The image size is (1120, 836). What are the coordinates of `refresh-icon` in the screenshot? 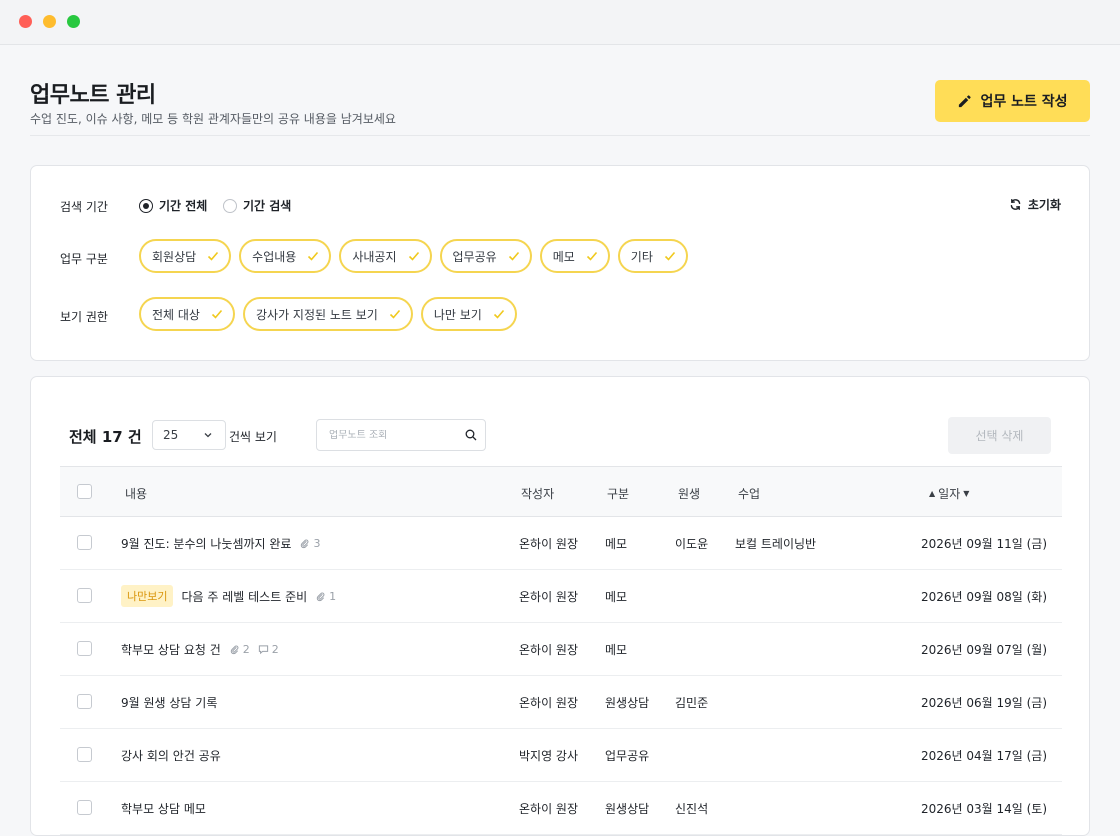 It's located at (1015, 204).